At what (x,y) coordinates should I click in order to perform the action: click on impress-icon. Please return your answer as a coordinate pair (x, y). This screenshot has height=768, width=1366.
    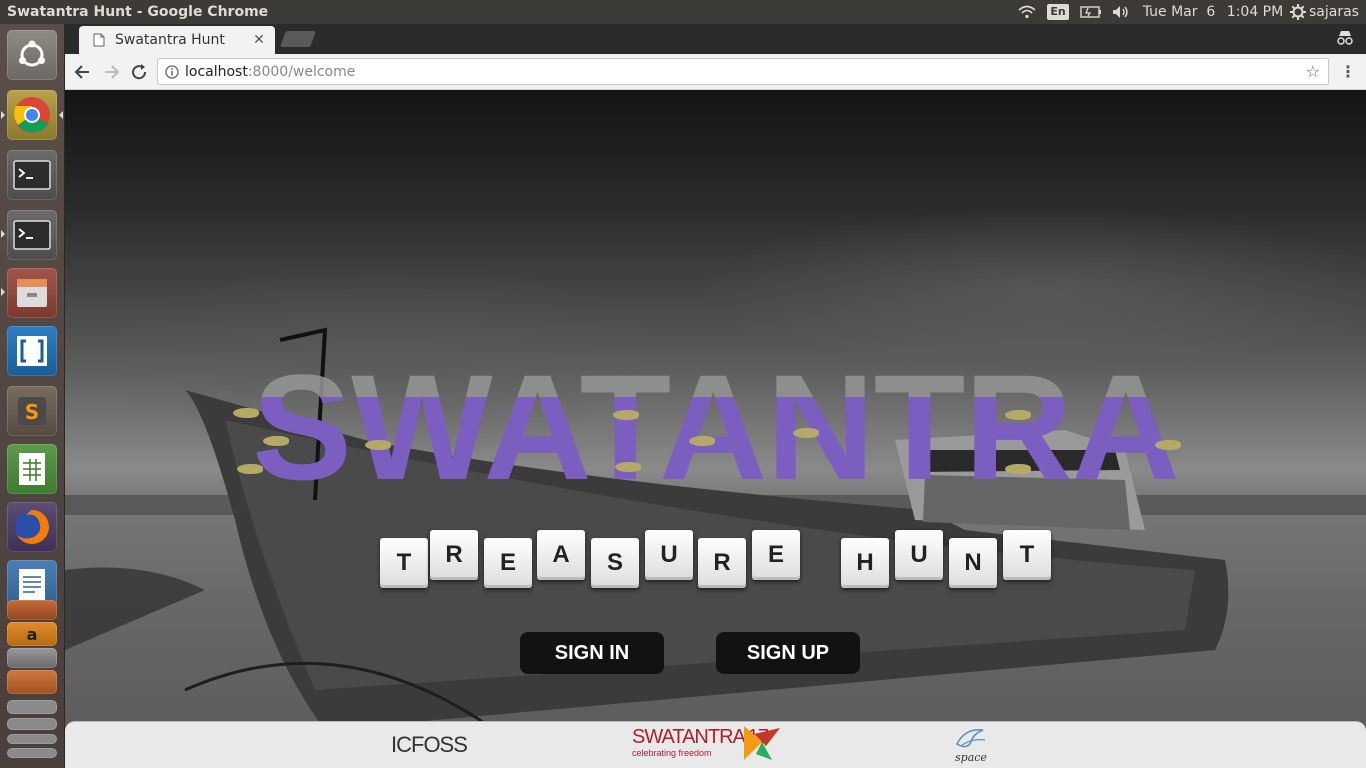
    Looking at the image, I should click on (32, 610).